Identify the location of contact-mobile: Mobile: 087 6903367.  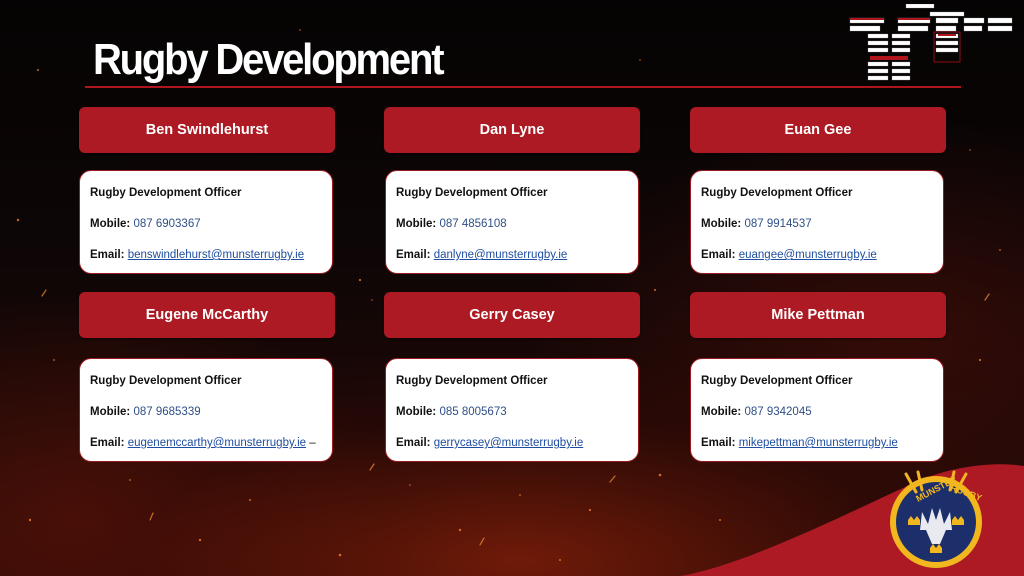
(145, 224).